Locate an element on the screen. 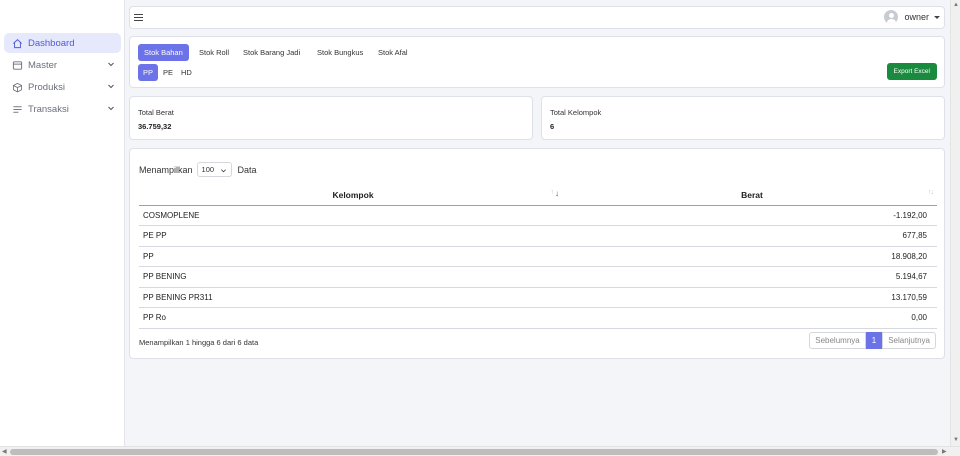  subtab-pe: PE is located at coordinates (168, 72).